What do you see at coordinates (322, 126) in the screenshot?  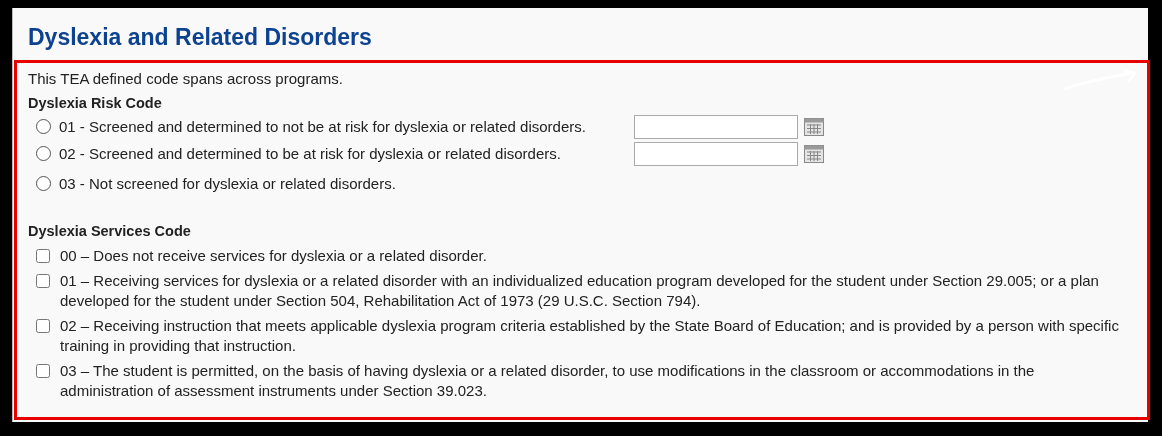 I see `option-label: 01 - Screened and determined to not be at risk for dyslexia or related disorders.` at bounding box center [322, 126].